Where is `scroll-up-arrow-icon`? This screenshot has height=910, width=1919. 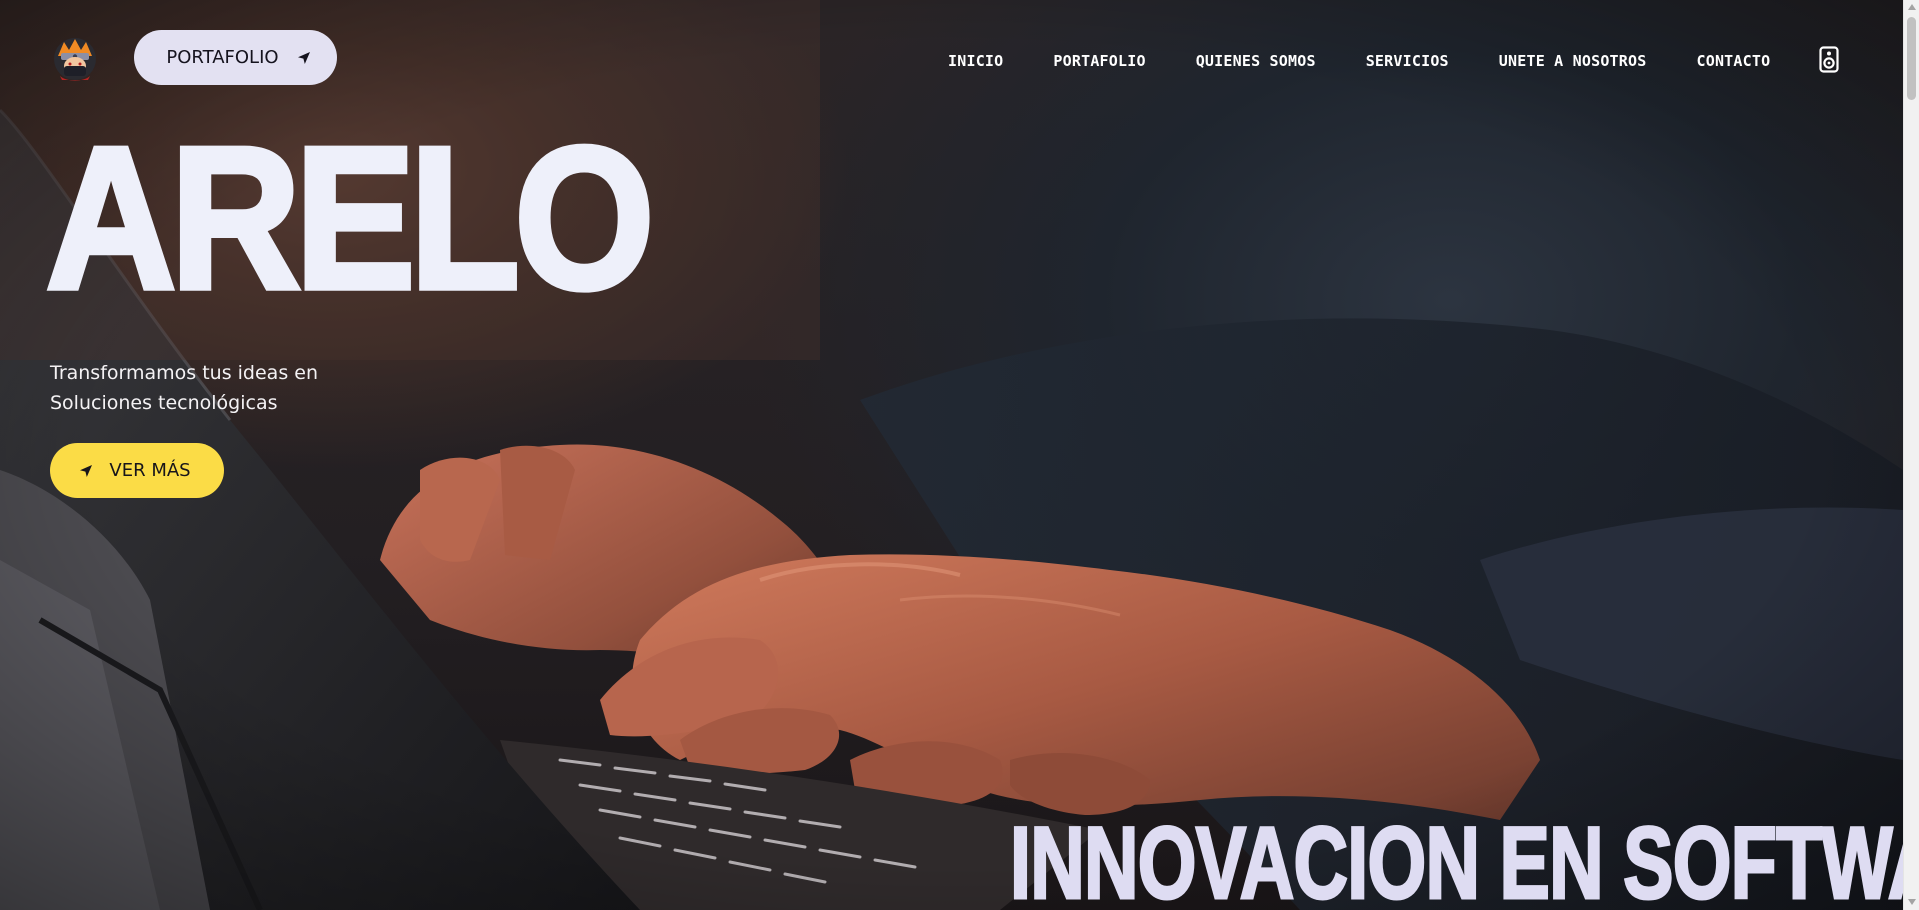 scroll-up-arrow-icon is located at coordinates (1912, 7).